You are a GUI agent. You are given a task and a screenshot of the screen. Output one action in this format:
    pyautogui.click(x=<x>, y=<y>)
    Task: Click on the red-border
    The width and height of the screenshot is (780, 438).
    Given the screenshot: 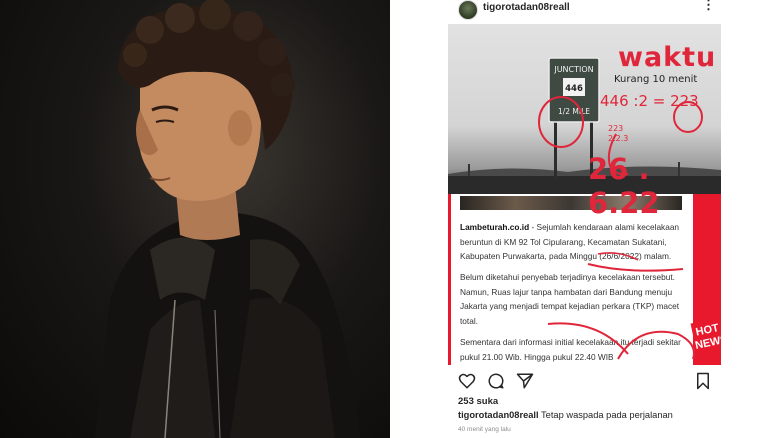 What is the action you would take?
    pyautogui.click(x=449, y=279)
    